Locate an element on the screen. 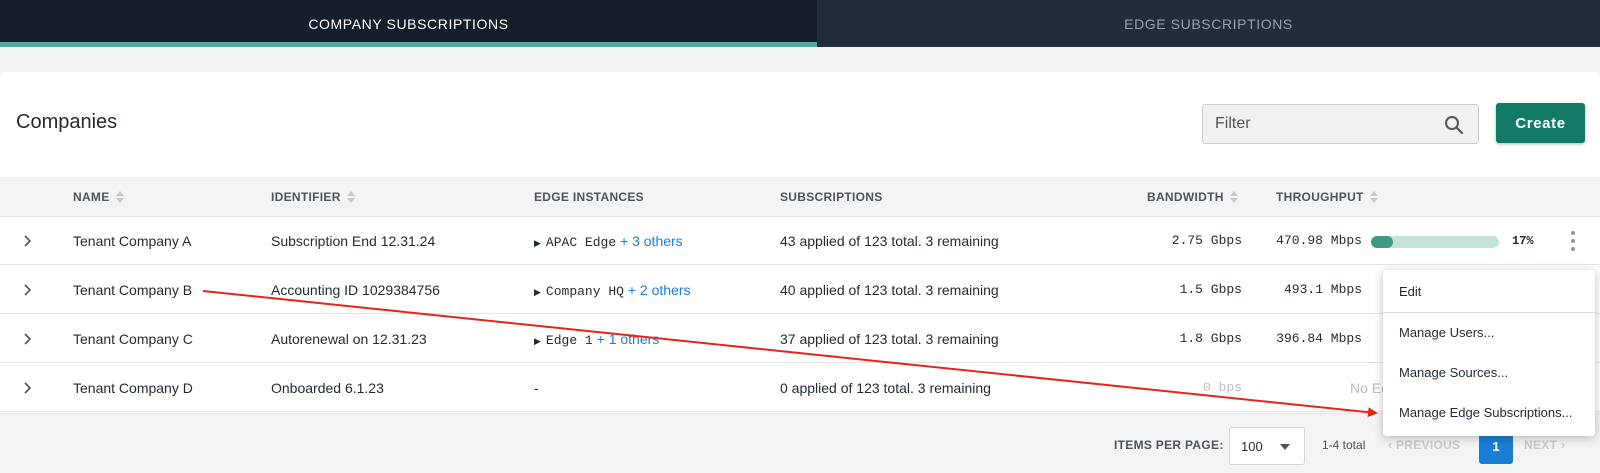  subscriptions: 40 applied of 123 total. 3 remaining is located at coordinates (889, 290).